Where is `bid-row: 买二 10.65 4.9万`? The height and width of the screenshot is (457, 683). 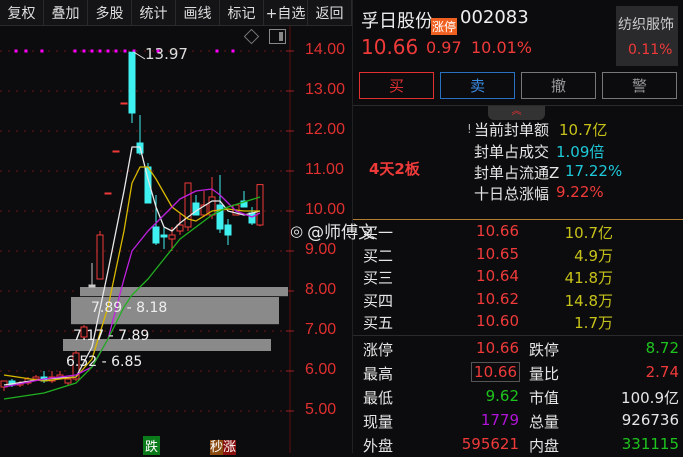
bid-row: 买二 10.65 4.9万 is located at coordinates (521, 256).